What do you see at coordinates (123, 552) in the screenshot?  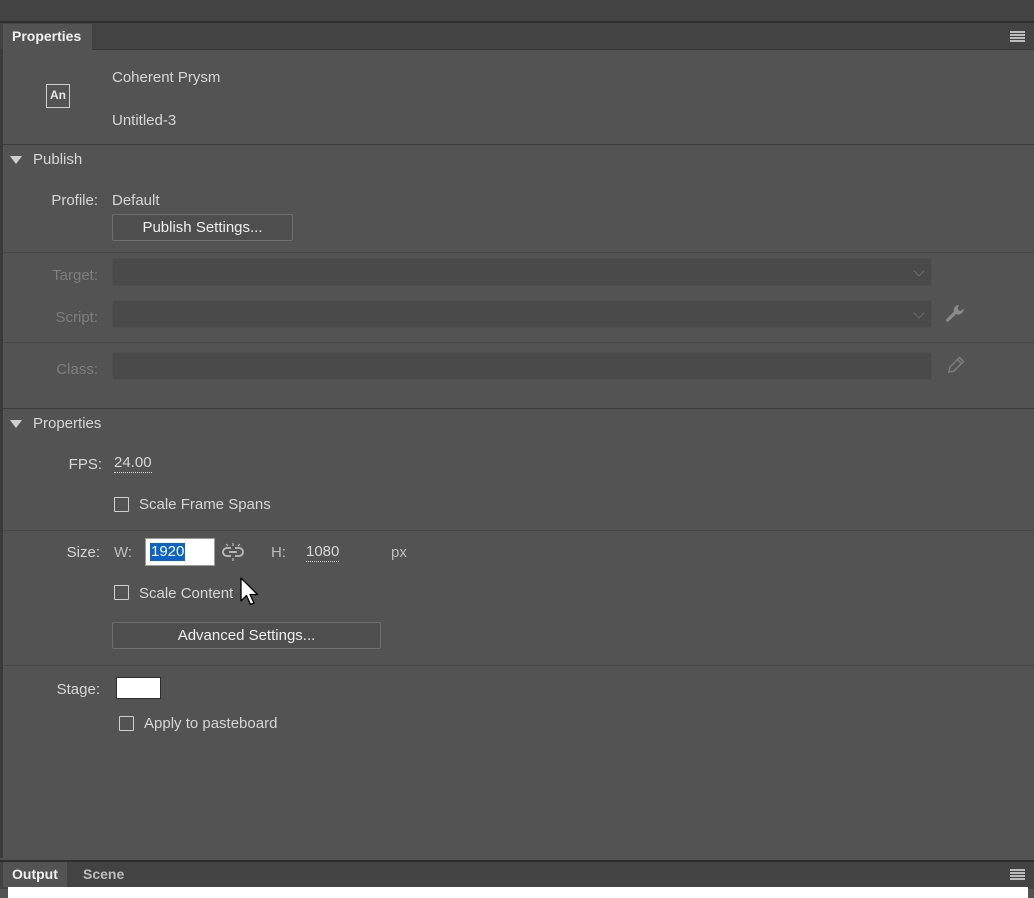 I see `width-label: W:` at bounding box center [123, 552].